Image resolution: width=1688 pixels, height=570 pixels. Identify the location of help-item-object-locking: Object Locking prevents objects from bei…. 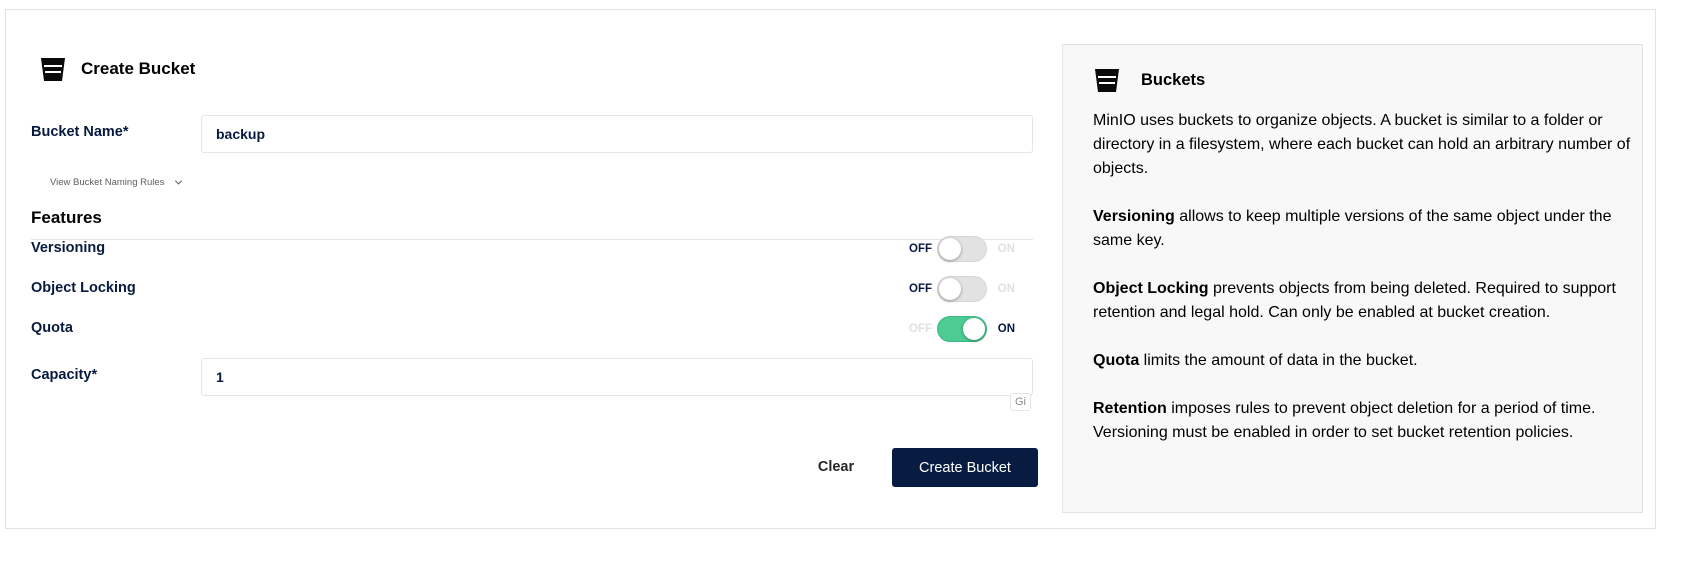
(1363, 301).